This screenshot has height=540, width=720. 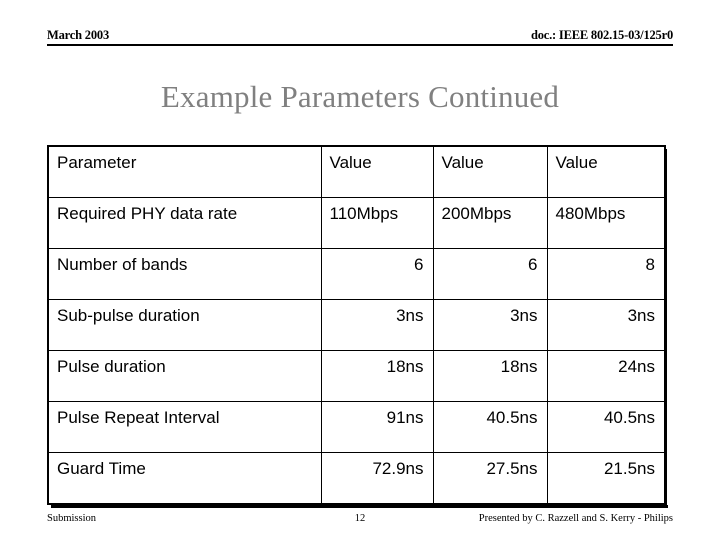 What do you see at coordinates (360, 35) in the screenshot?
I see `slide-header-row: March 2003 doc.: IEEE 802.15-03/125r0` at bounding box center [360, 35].